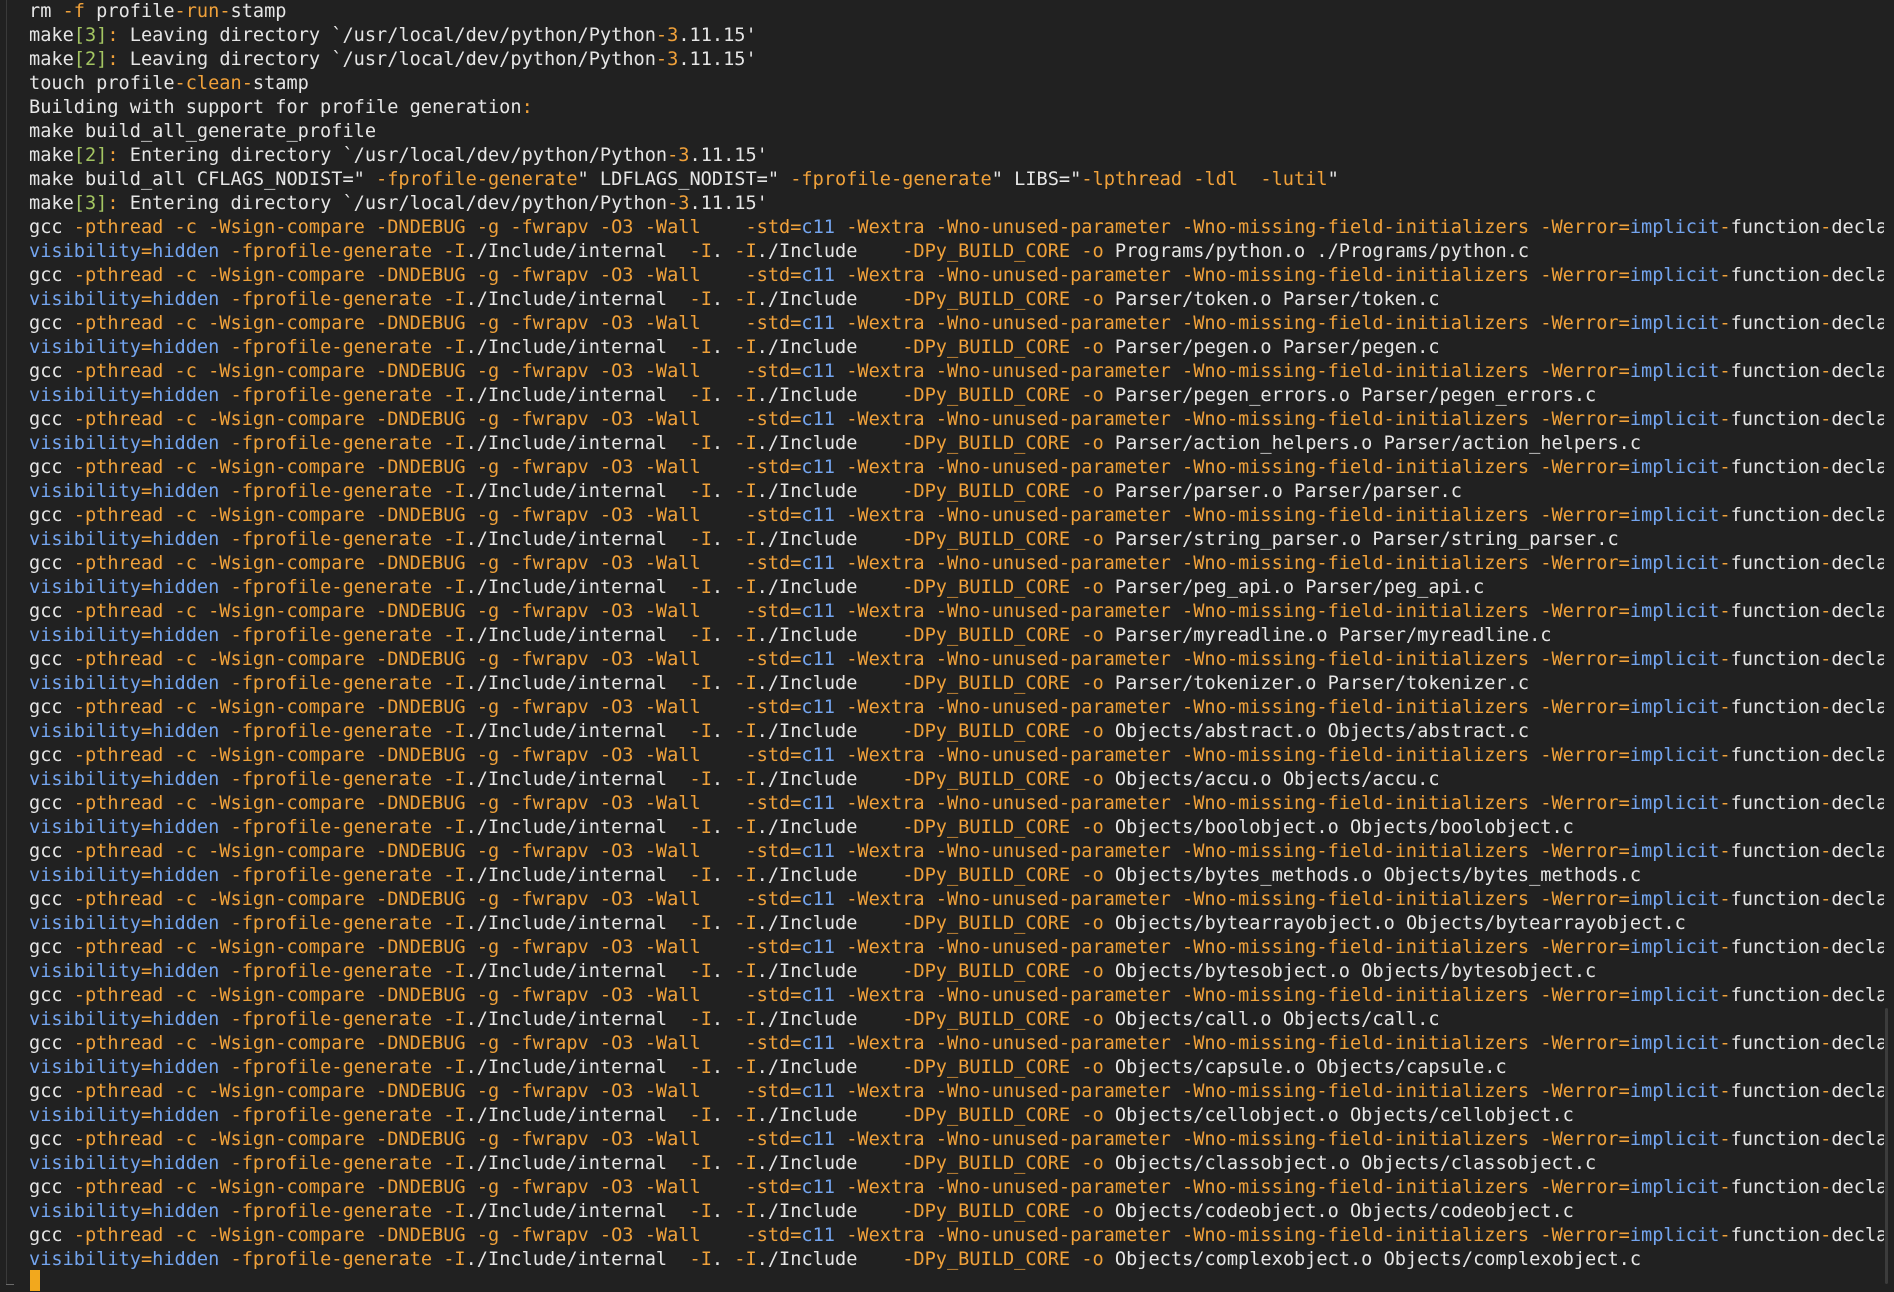 This screenshot has width=1894, height=1292. Describe the element at coordinates (1282, 491) in the screenshot. I see `terminal-token: Parser/parser.o Parser/parser.c` at that location.